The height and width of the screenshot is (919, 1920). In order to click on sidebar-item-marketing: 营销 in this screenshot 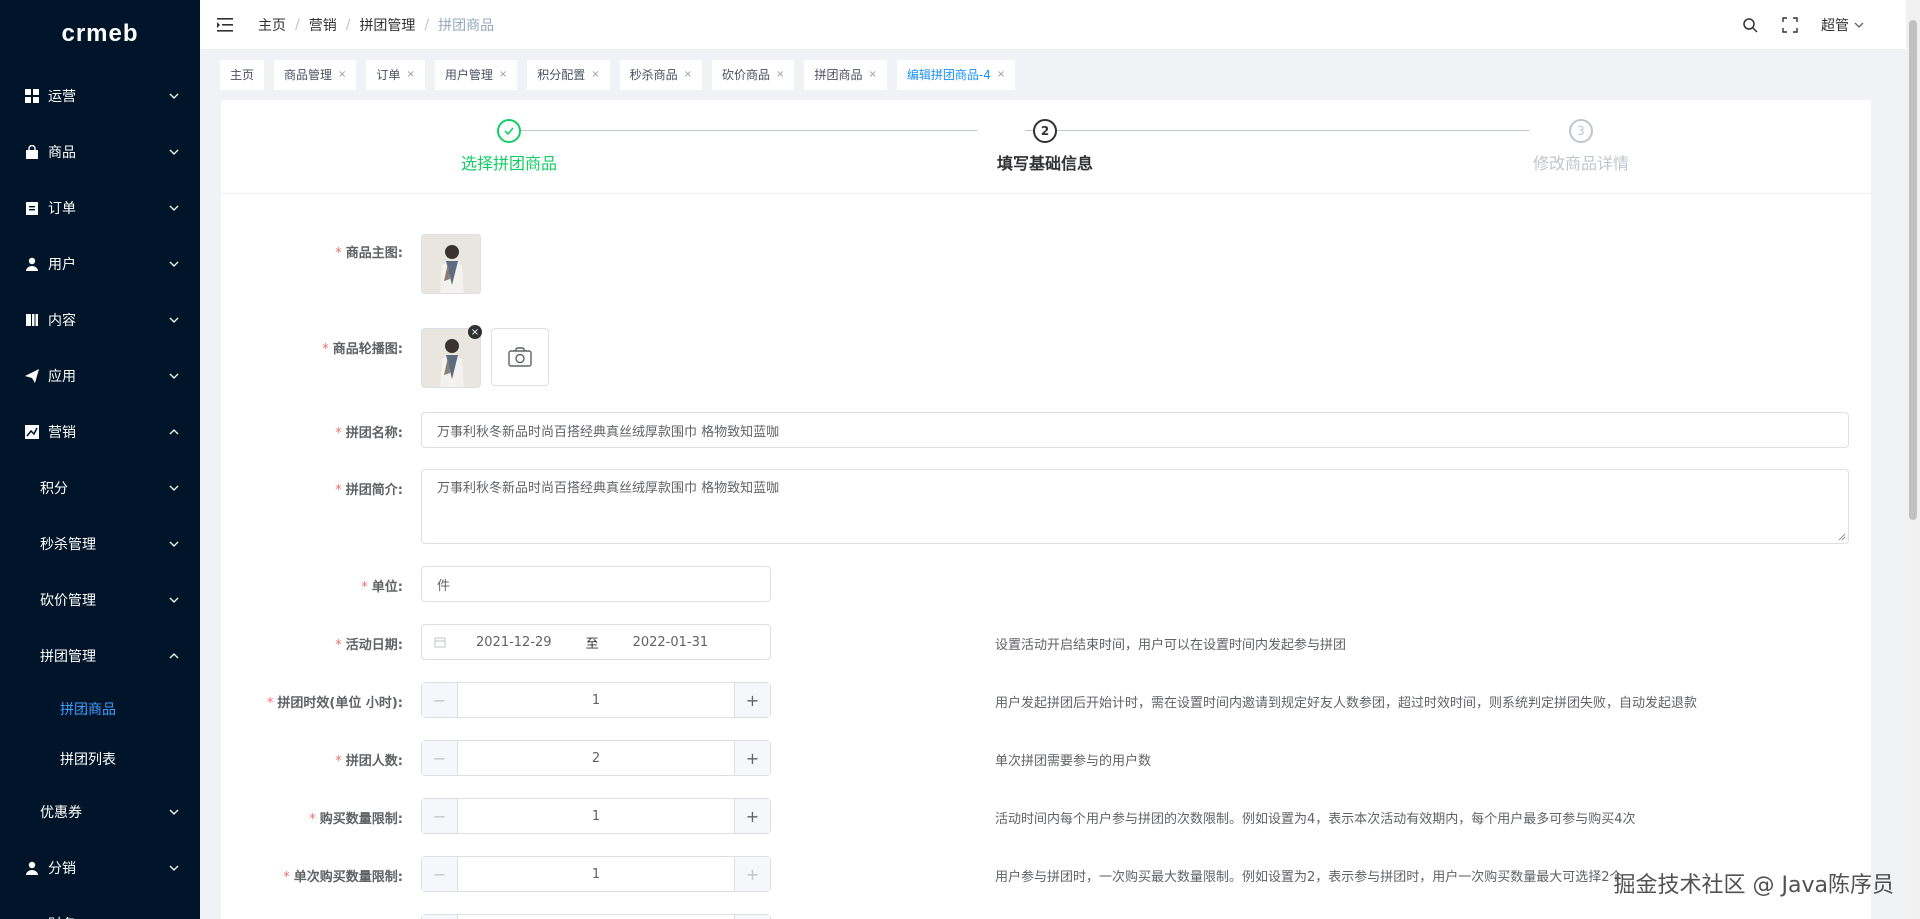, I will do `click(100, 432)`.